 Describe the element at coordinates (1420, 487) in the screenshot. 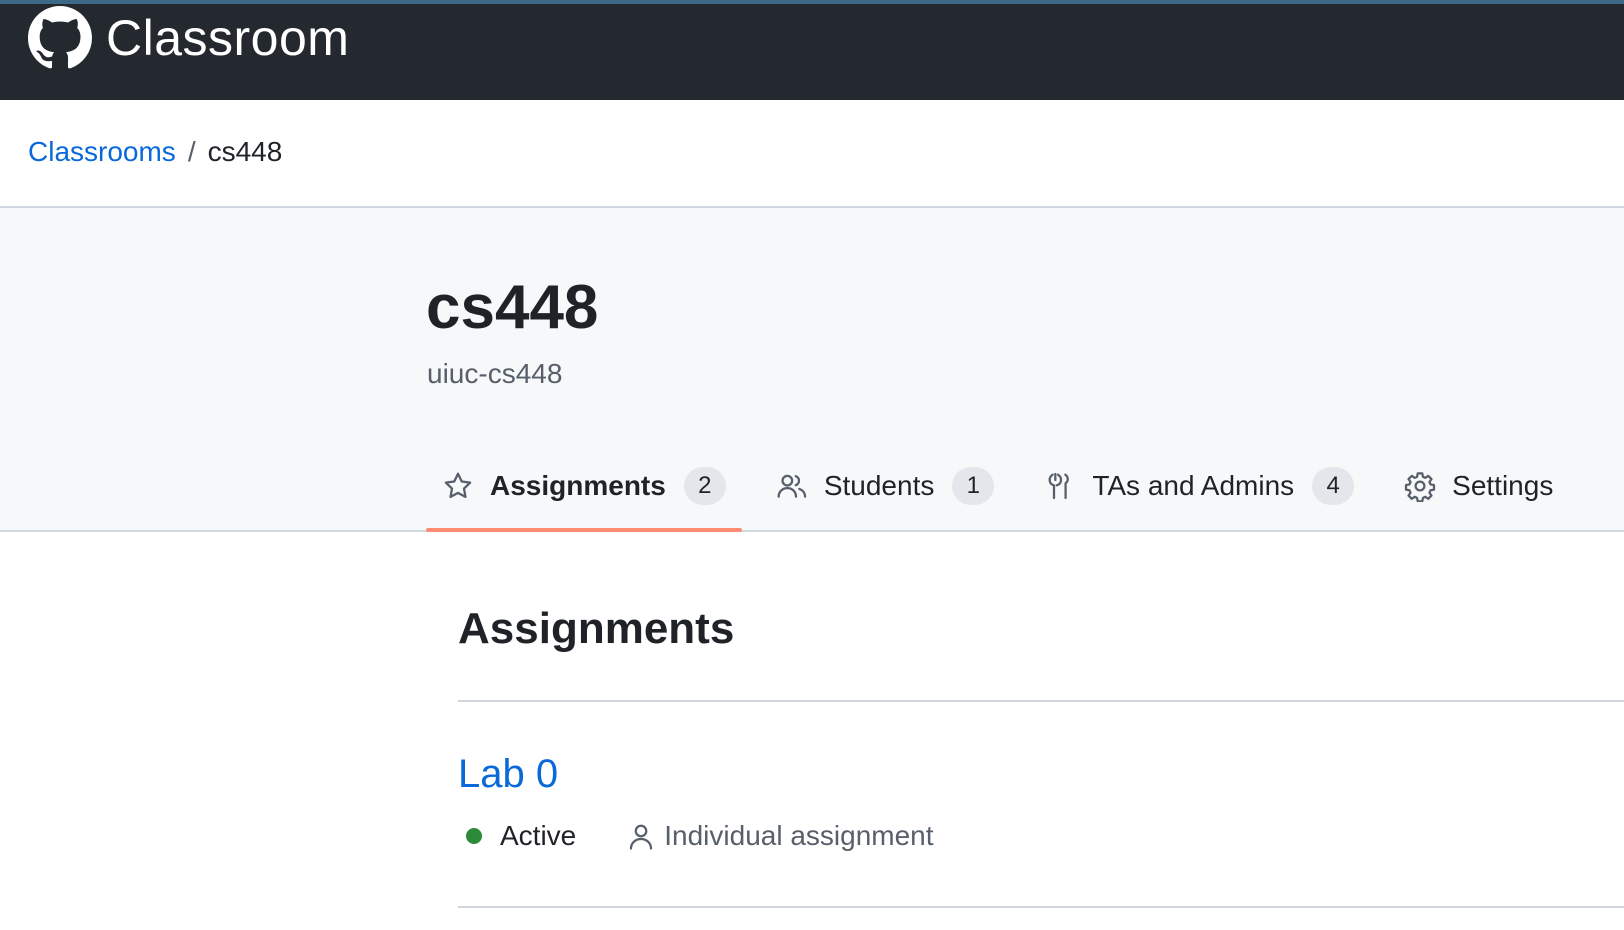

I see `gear-icon` at that location.